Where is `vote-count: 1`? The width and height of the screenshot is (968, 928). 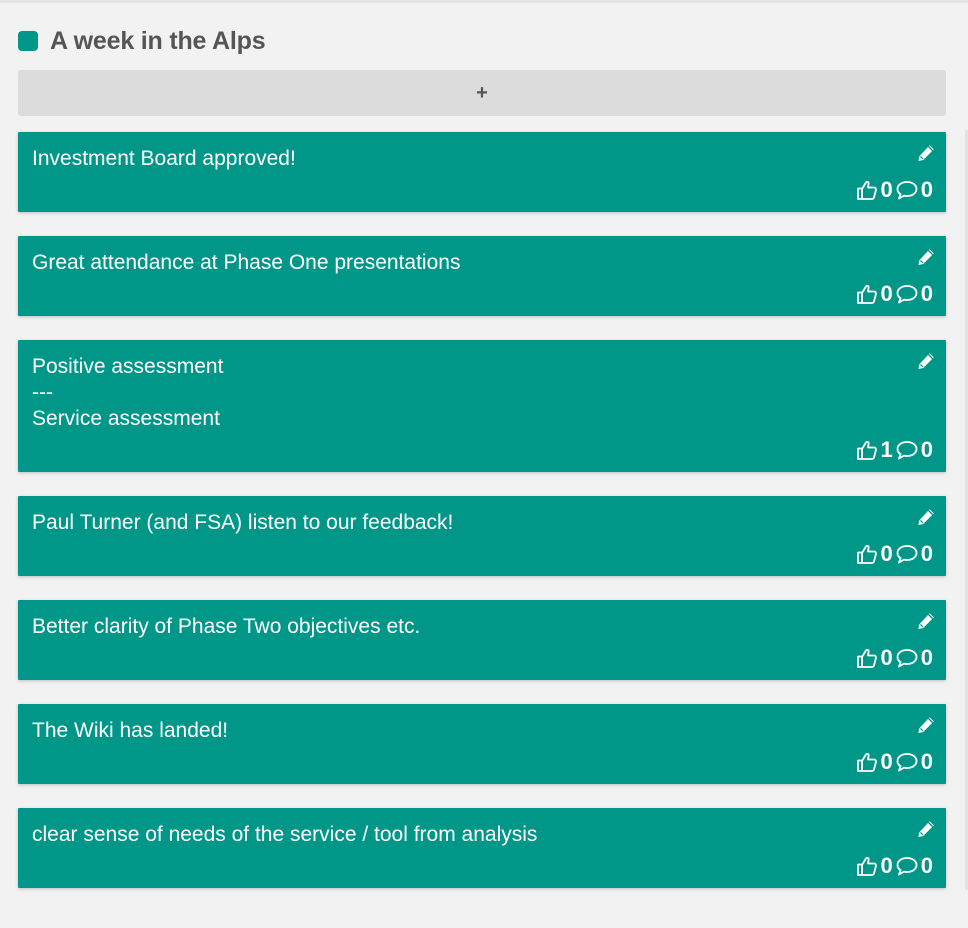
vote-count: 1 is located at coordinates (886, 449).